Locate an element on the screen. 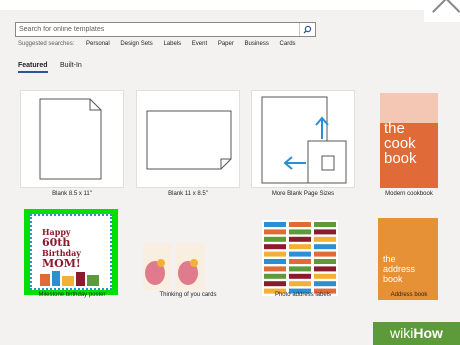 Image resolution: width=460 pixels, height=345 pixels. town-illustration is located at coordinates (69, 278).